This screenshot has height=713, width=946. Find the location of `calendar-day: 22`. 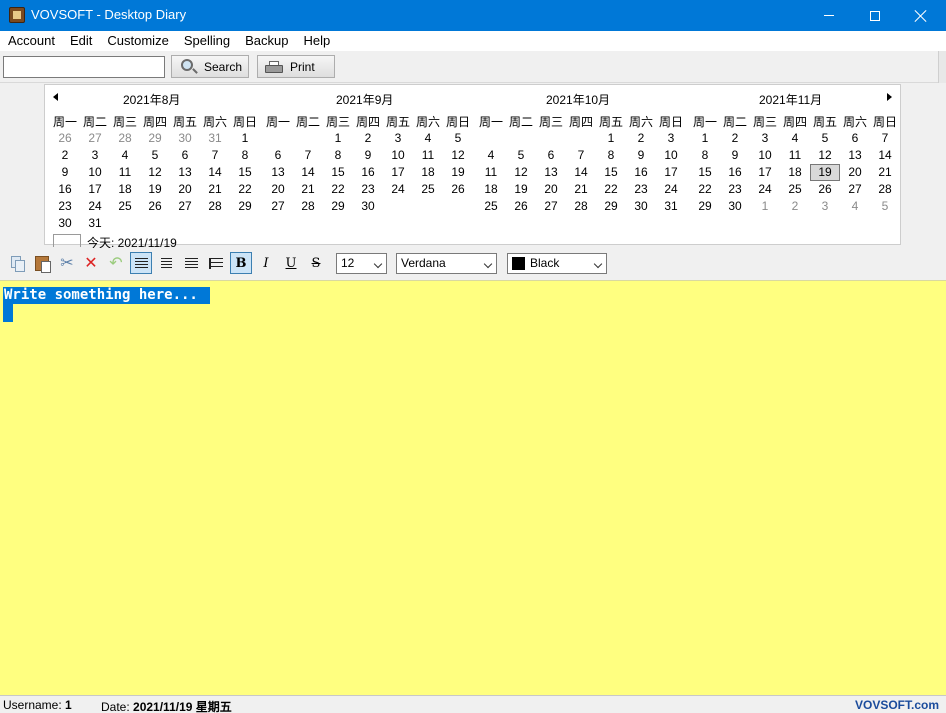

calendar-day: 22 is located at coordinates (705, 189).